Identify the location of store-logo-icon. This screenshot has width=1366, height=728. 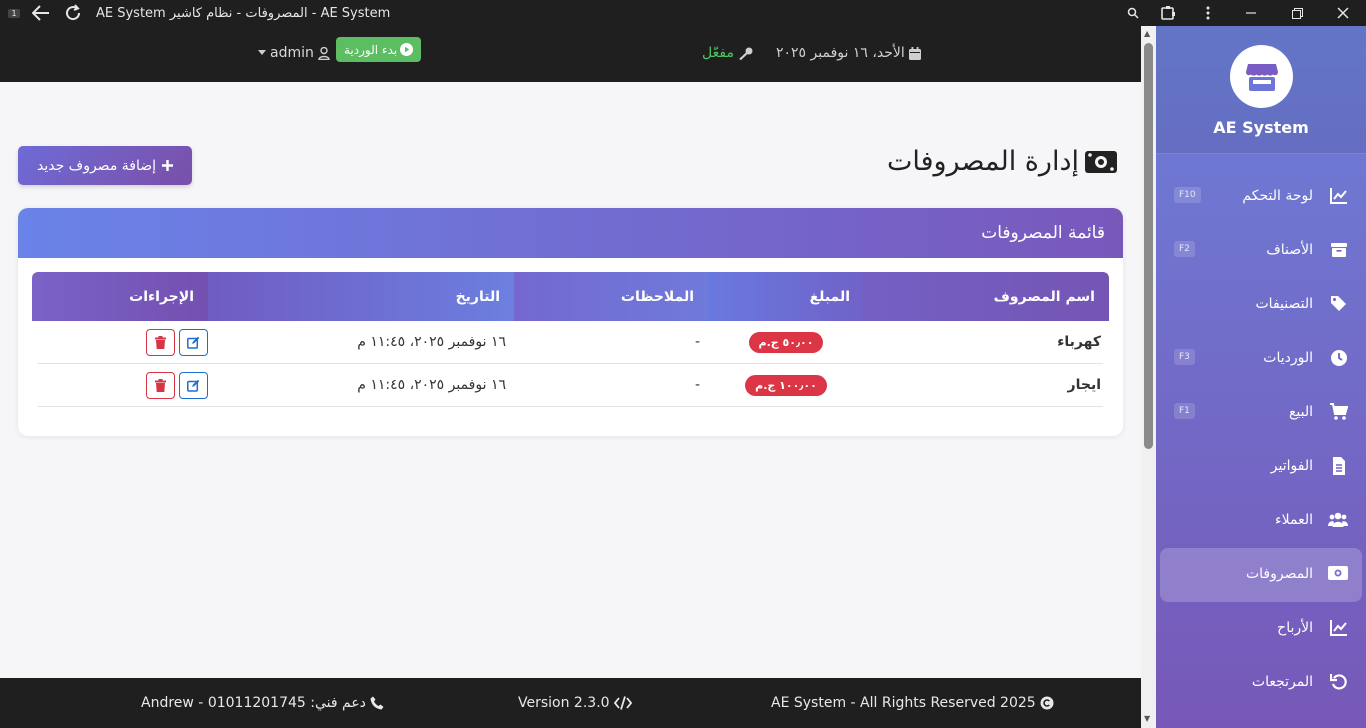
(1261, 76).